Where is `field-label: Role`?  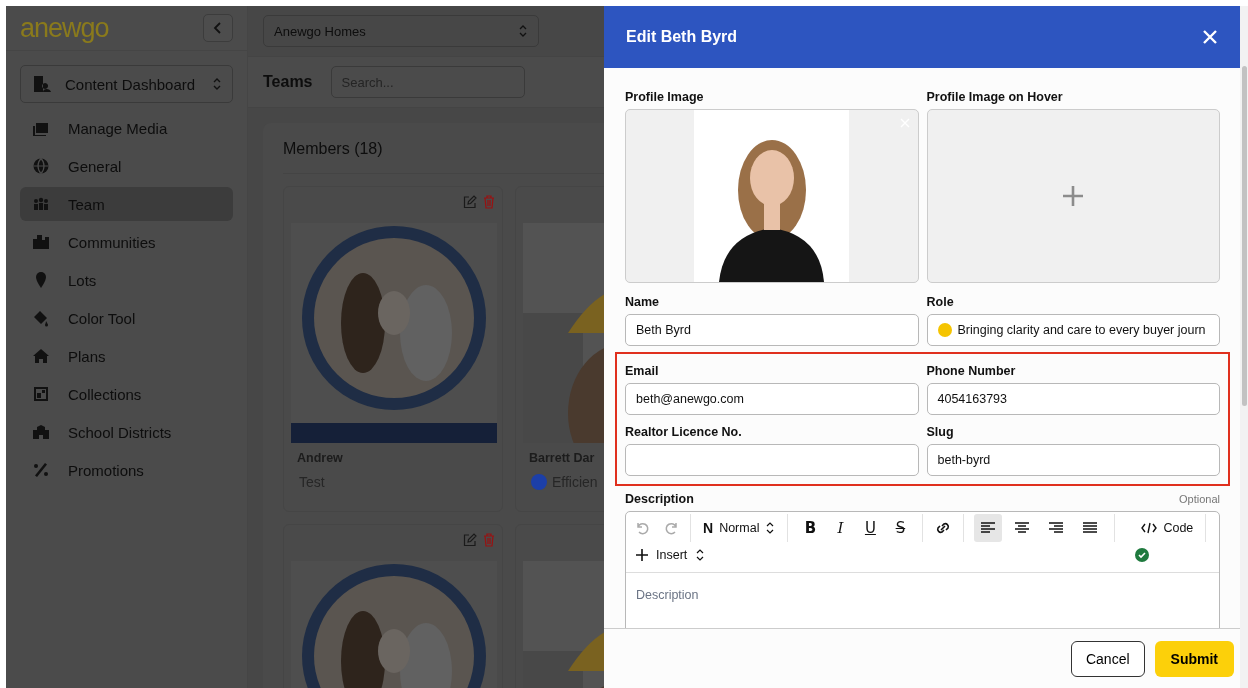 field-label: Role is located at coordinates (940, 302).